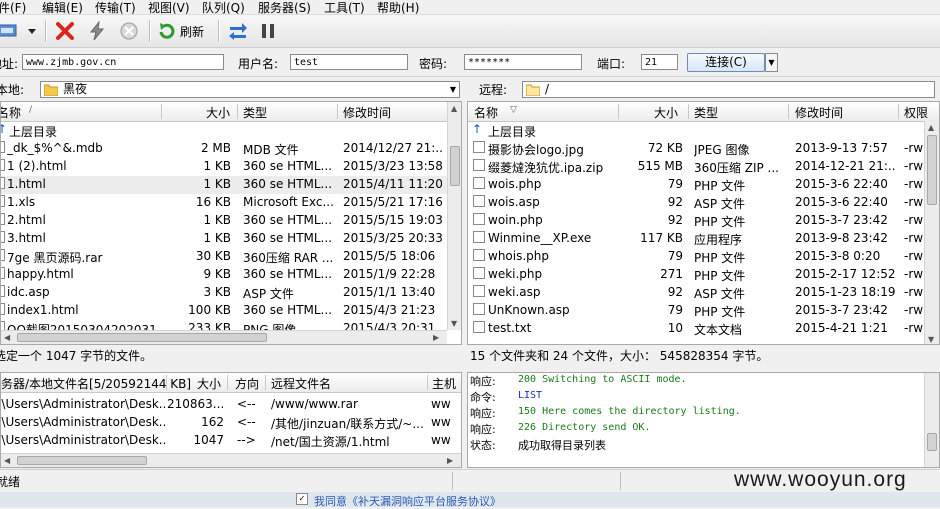 The height and width of the screenshot is (509, 940). I want to click on remote-file-row: wois.asp 92 ASP 文件 2015-3-6 22:40 -rw, so click(696, 203).